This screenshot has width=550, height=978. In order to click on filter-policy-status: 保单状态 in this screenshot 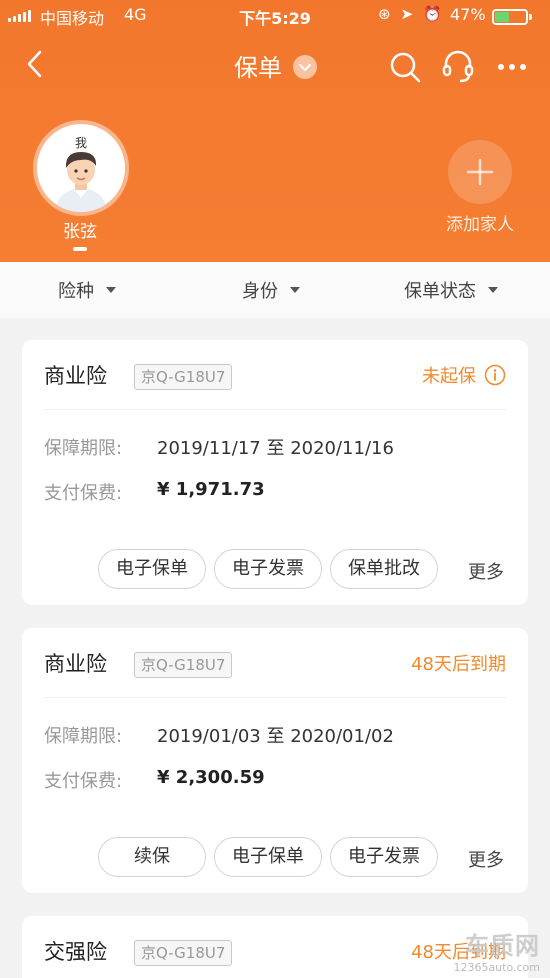, I will do `click(451, 290)`.